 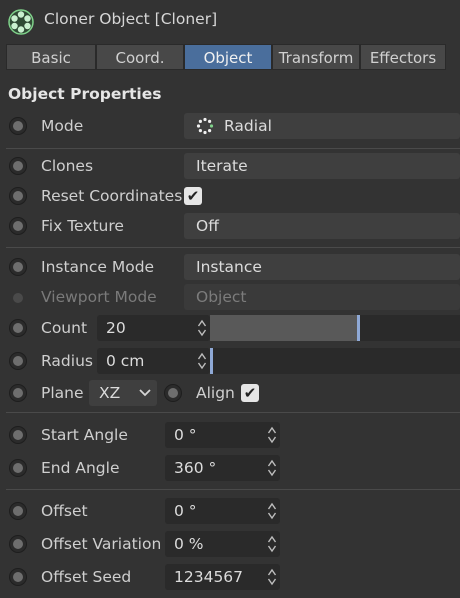 What do you see at coordinates (202, 328) in the screenshot?
I see `count-stepper-icon` at bounding box center [202, 328].